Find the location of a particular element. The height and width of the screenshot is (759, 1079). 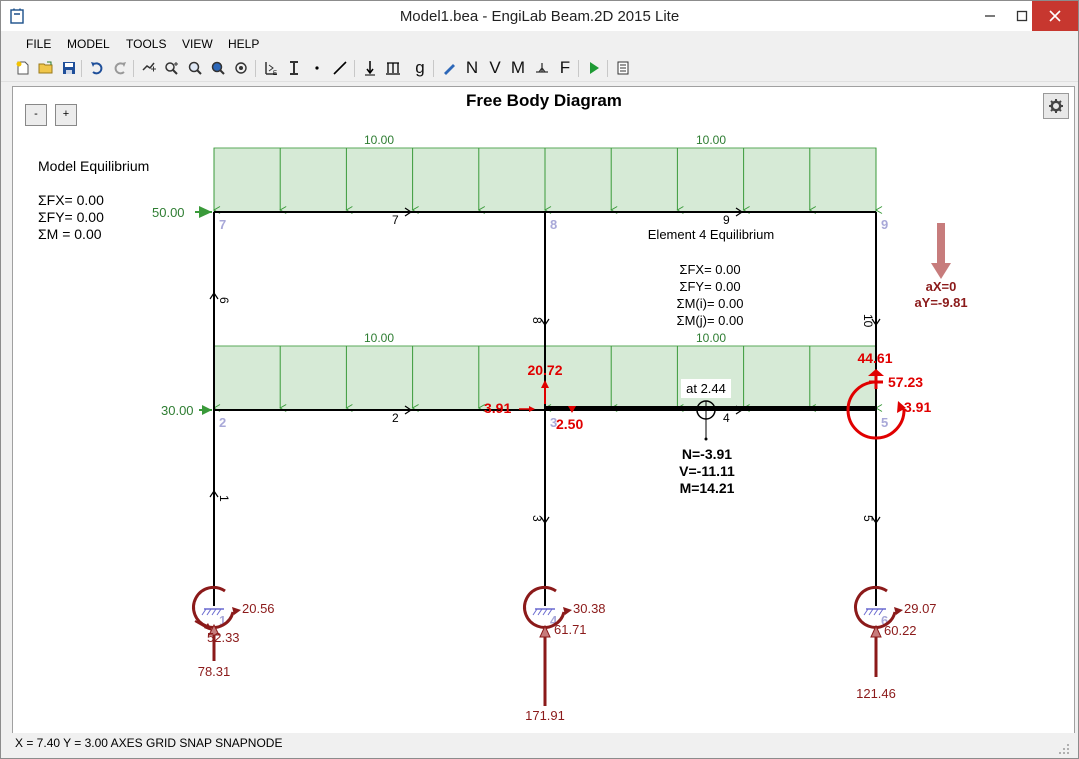

axial-force-button: N is located at coordinates (472, 68).